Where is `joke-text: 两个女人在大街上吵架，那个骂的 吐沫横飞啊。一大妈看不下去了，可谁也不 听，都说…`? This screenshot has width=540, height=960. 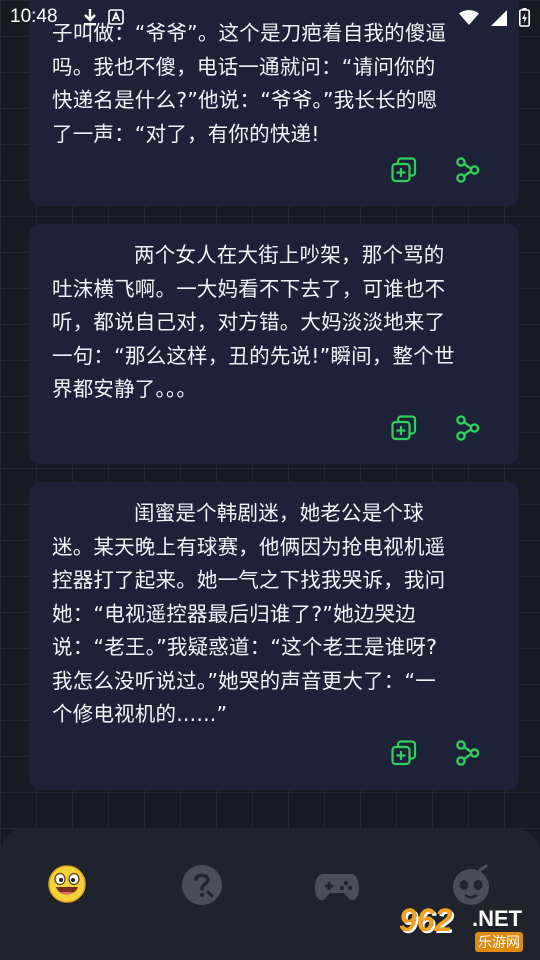
joke-text: 两个女人在大街上吵架，那个骂的 吐沫横飞啊。一大妈看不下去了，可谁也不 听，都说… is located at coordinates (272, 323).